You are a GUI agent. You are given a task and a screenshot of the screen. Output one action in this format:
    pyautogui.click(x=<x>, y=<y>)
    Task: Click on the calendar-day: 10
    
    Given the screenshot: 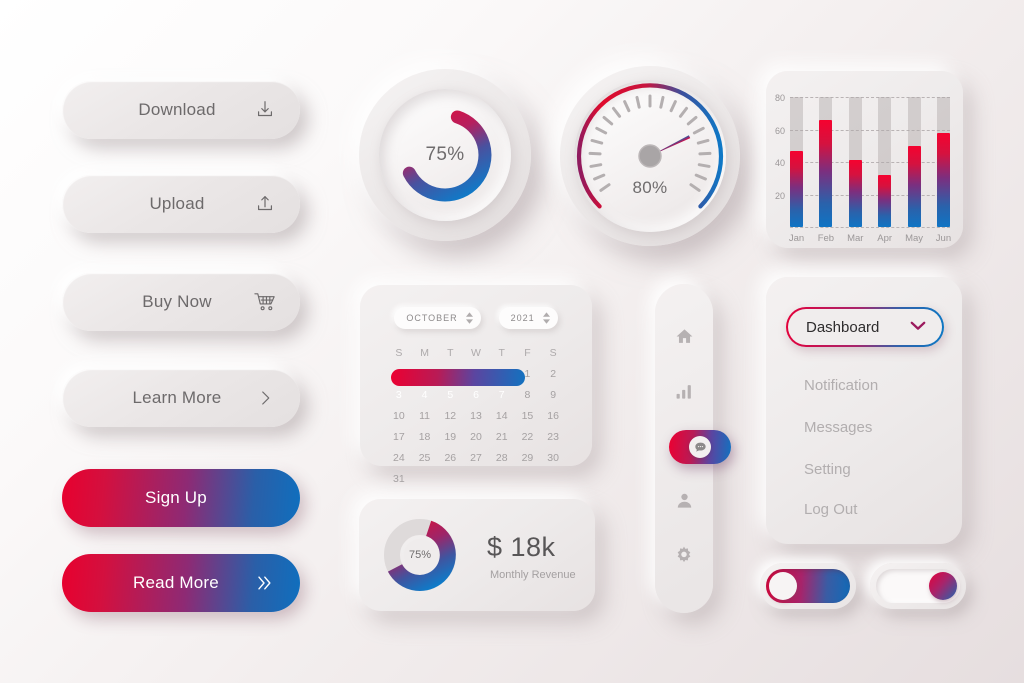 What is the action you would take?
    pyautogui.click(x=399, y=416)
    